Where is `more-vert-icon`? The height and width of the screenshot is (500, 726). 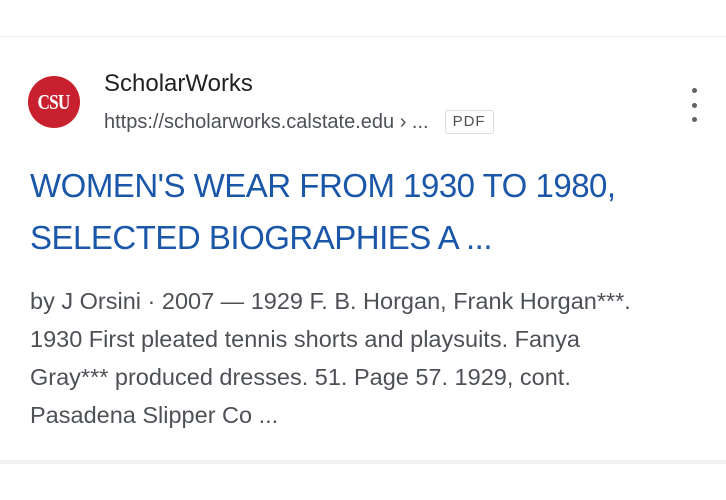
more-vert-icon is located at coordinates (694, 90).